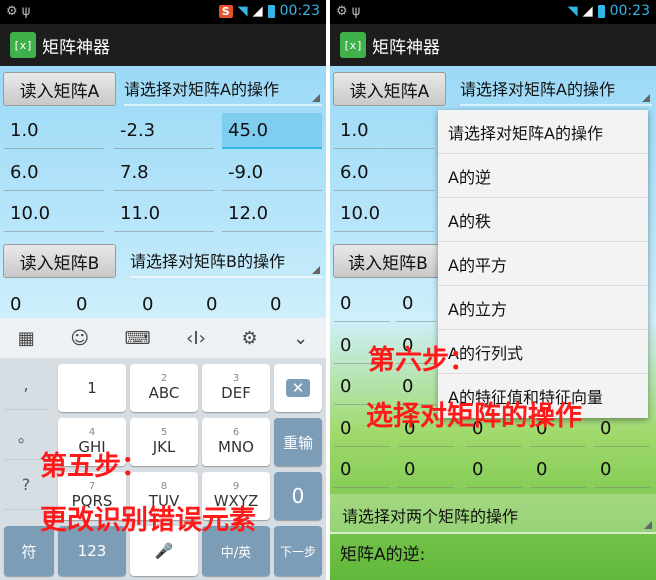 This screenshot has height=580, width=656. I want to click on menu-item-cube: A的立方, so click(543, 308).